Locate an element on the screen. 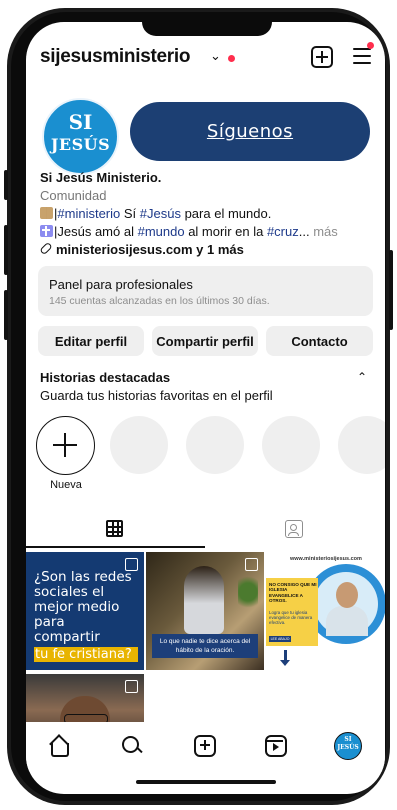 The width and height of the screenshot is (397, 810). avatar: SI JESÚS is located at coordinates (80, 136).